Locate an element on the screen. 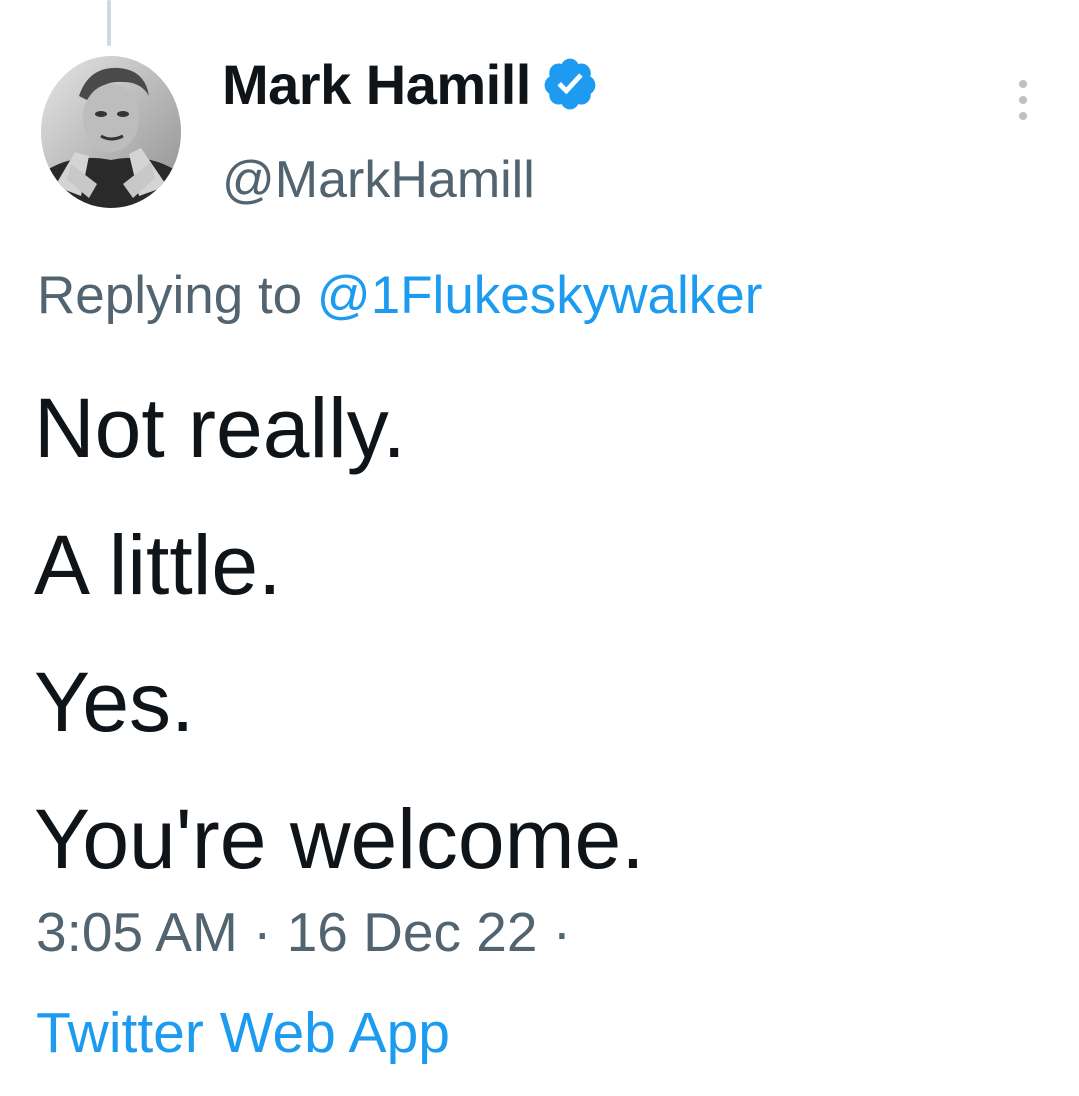 The image size is (1079, 1096). avatar is located at coordinates (111, 132).